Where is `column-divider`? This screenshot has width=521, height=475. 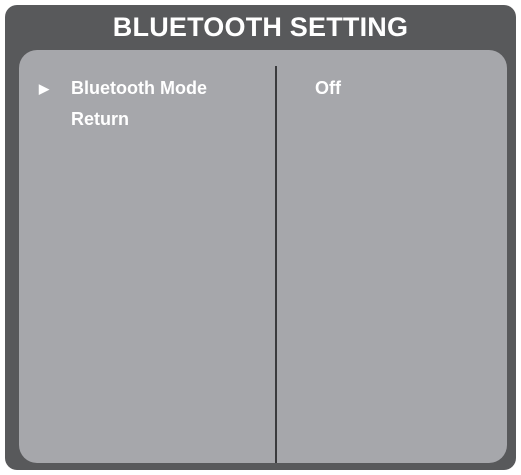 column-divider is located at coordinates (276, 264).